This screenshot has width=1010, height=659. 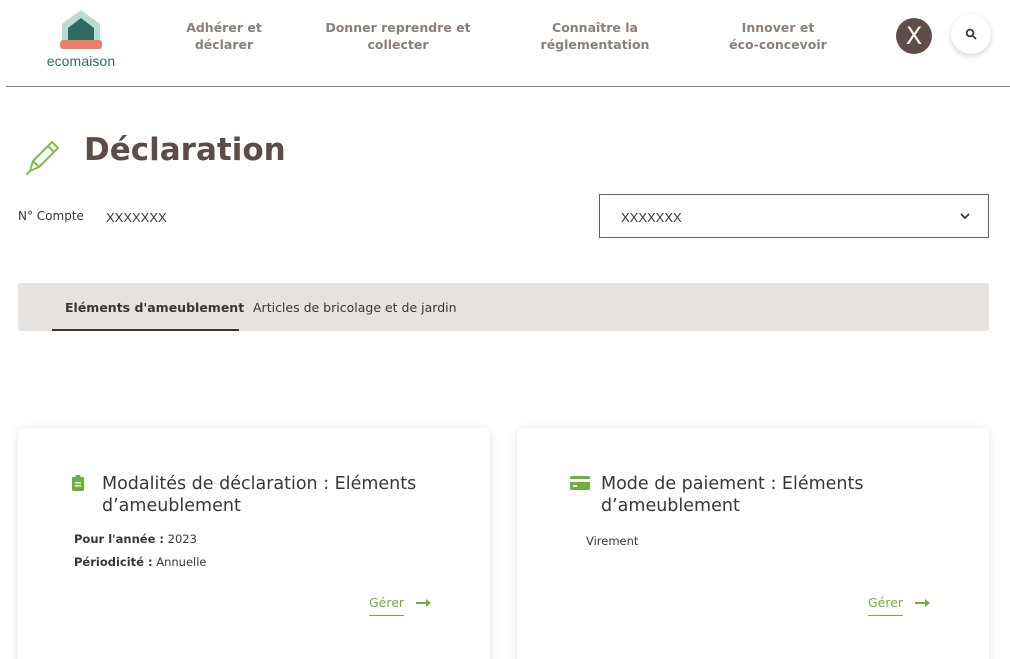 I want to click on nav-line: collecter, so click(x=398, y=44).